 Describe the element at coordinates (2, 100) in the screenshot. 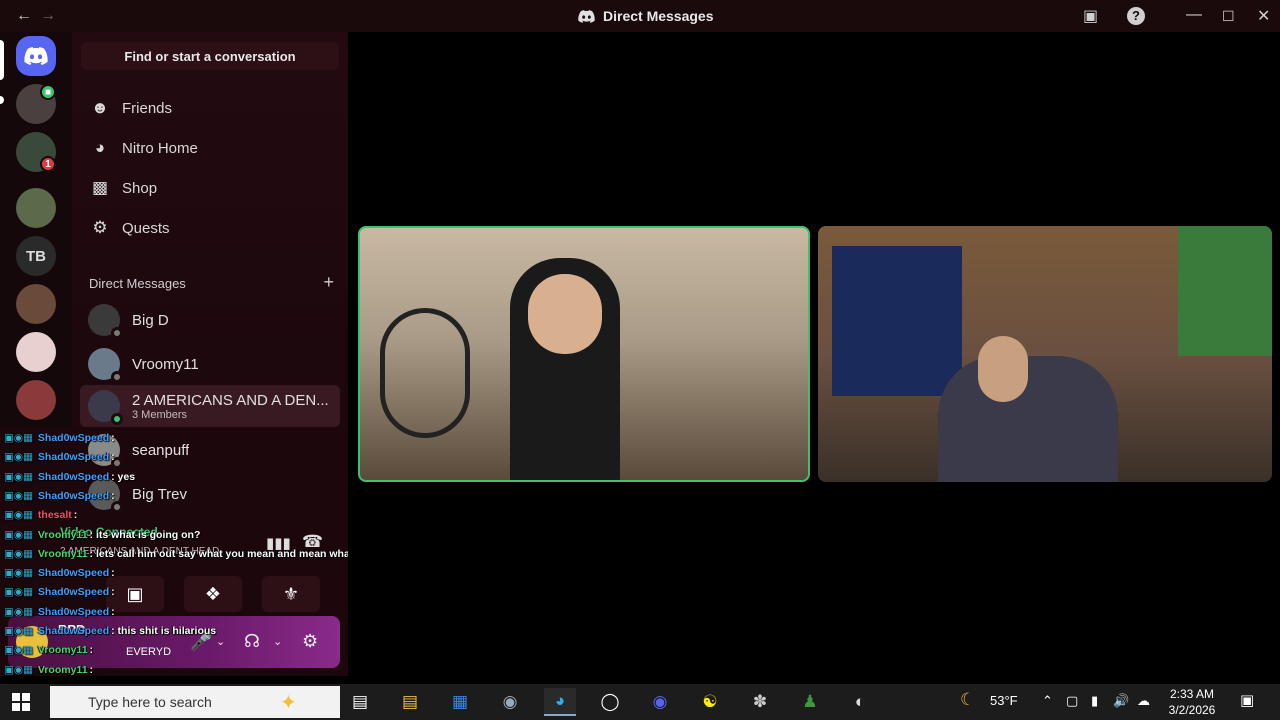

I see `unread-pill` at that location.